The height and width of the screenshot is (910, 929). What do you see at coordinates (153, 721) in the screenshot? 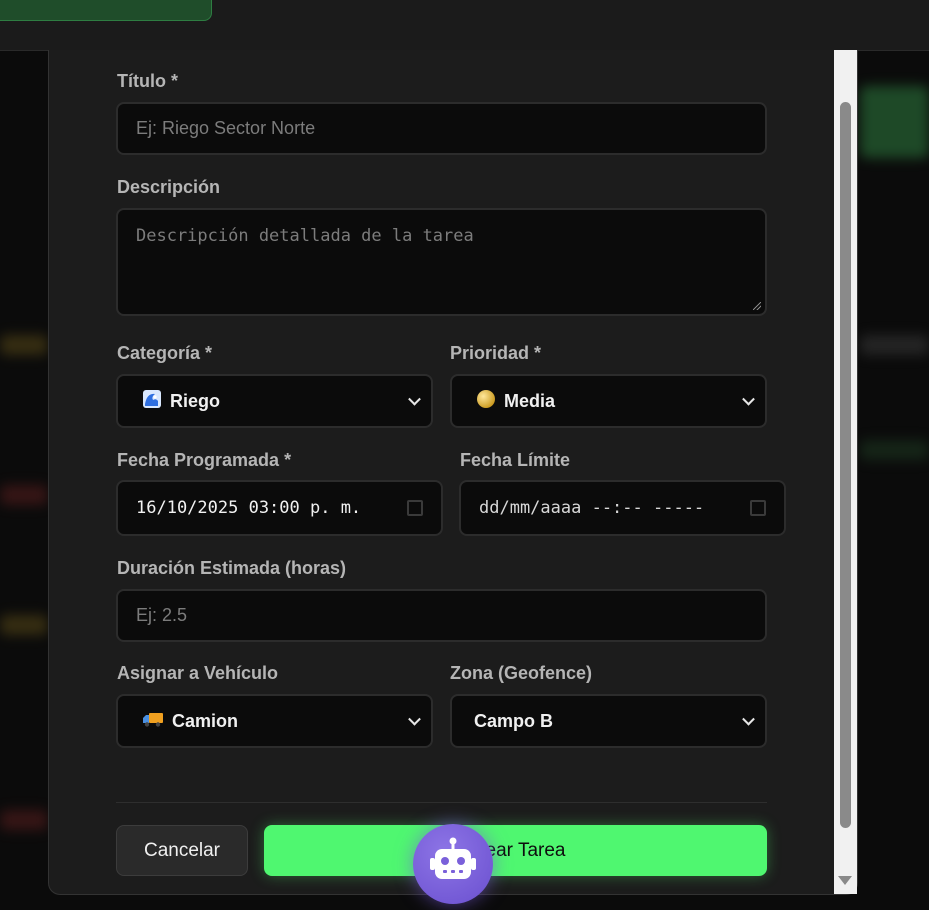
I see `truck-icon` at bounding box center [153, 721].